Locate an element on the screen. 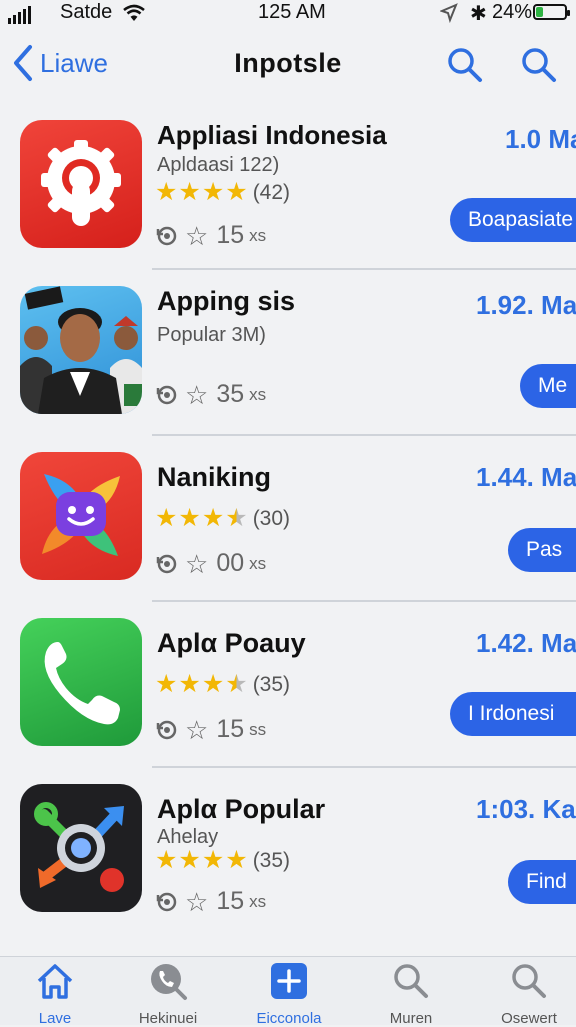 The image size is (576, 1027). tab-label: Lave is located at coordinates (55, 1018).